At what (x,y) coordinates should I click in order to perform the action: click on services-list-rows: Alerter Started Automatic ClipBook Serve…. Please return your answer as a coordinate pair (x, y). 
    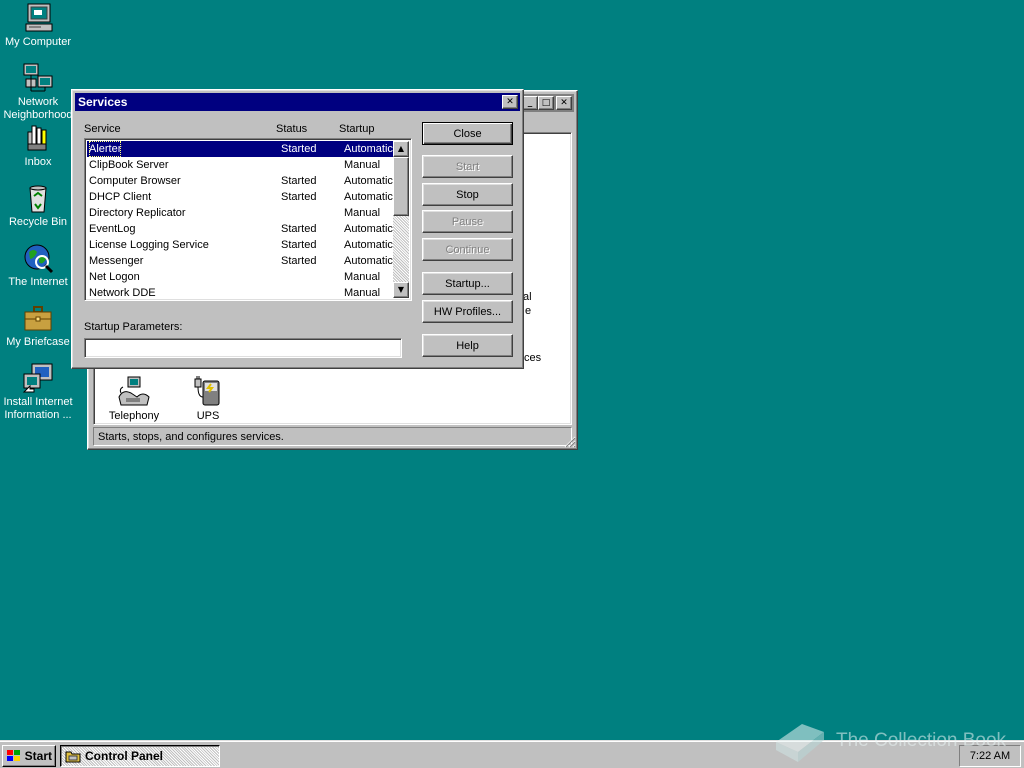
    Looking at the image, I should click on (240, 219).